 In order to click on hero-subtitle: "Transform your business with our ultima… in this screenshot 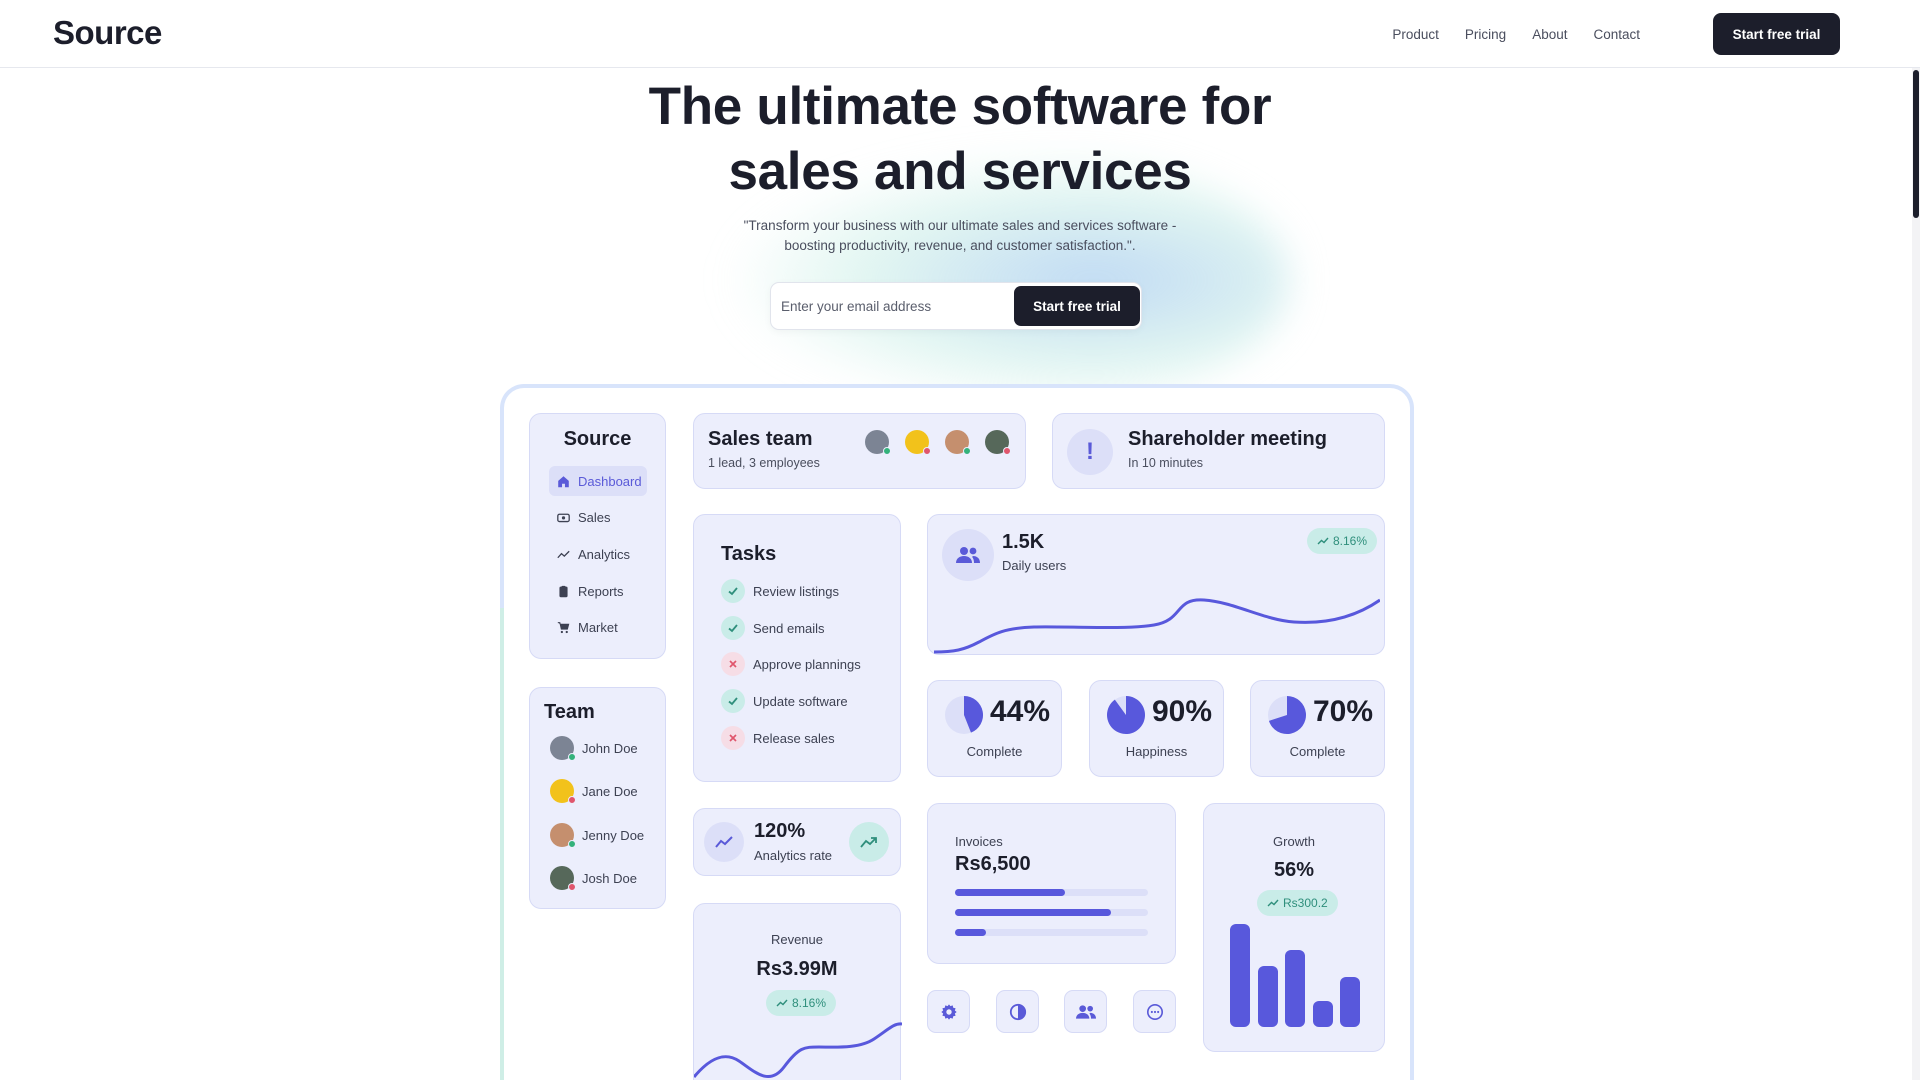, I will do `click(960, 236)`.